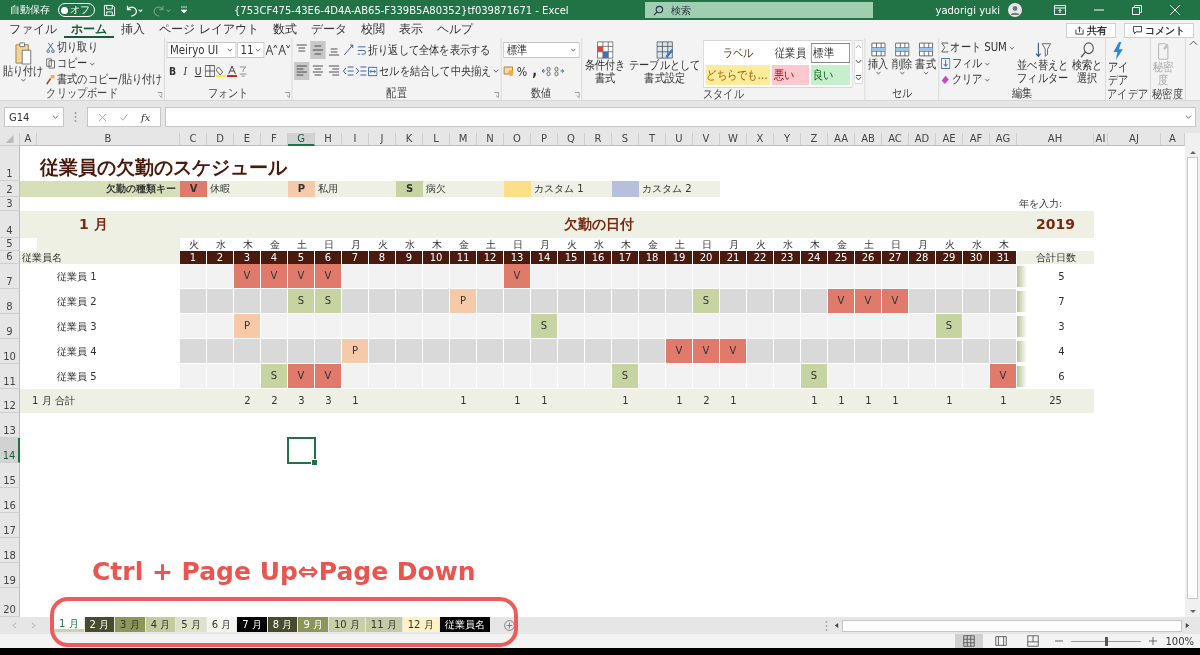  Describe the element at coordinates (517, 139) in the screenshot. I see `column-header: O` at that location.